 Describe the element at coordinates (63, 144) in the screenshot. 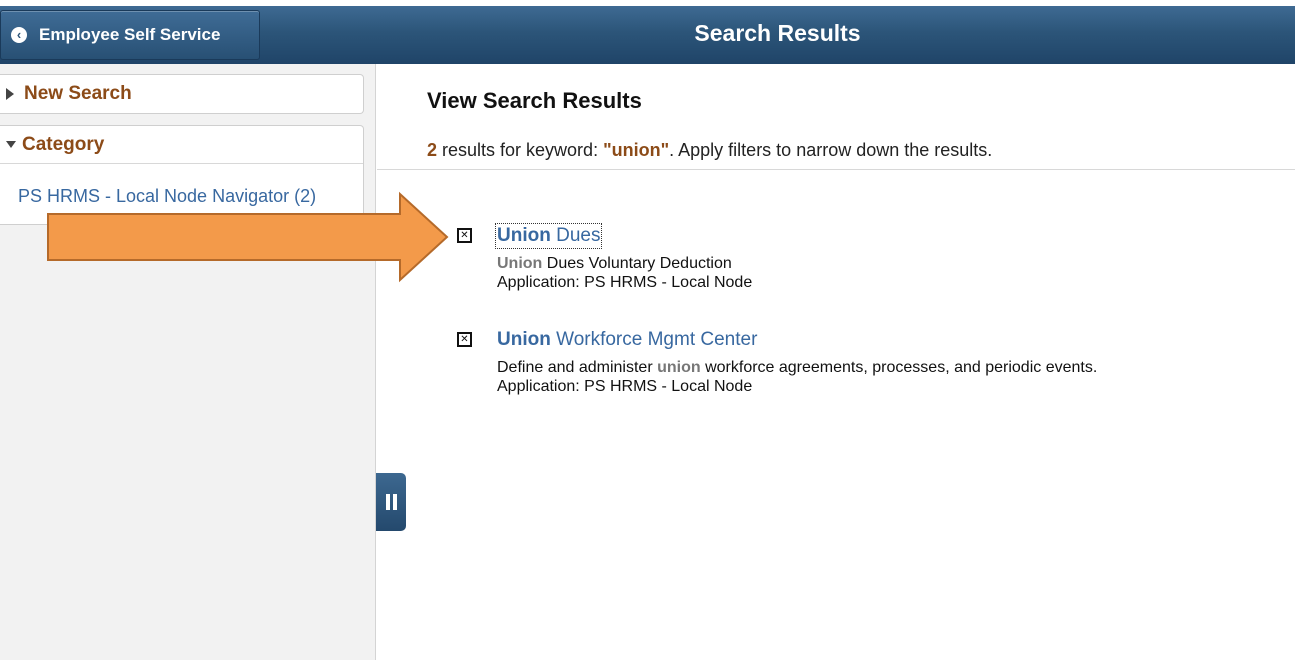

I see `category-label: Category` at that location.